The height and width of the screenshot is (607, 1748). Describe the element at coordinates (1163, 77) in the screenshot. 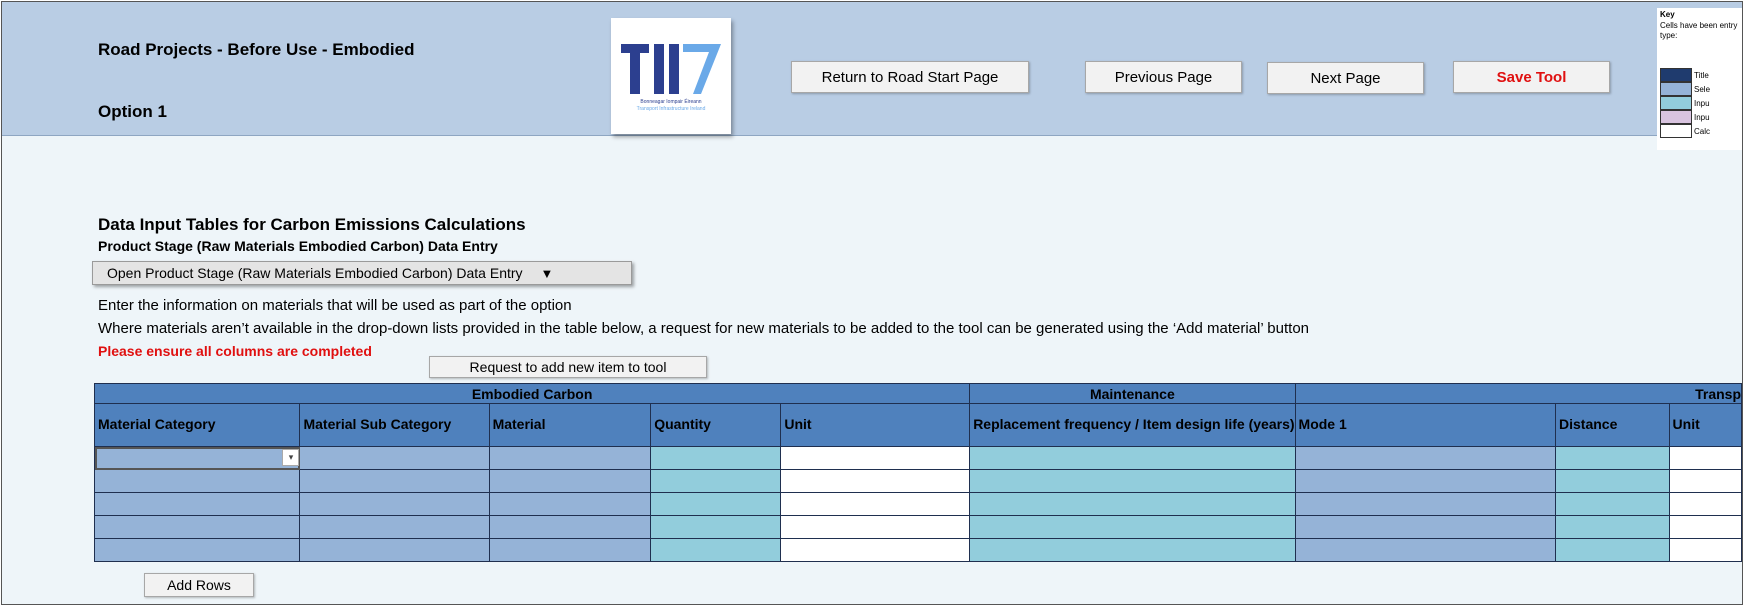

I see `previous-page-button: Previous Page` at that location.